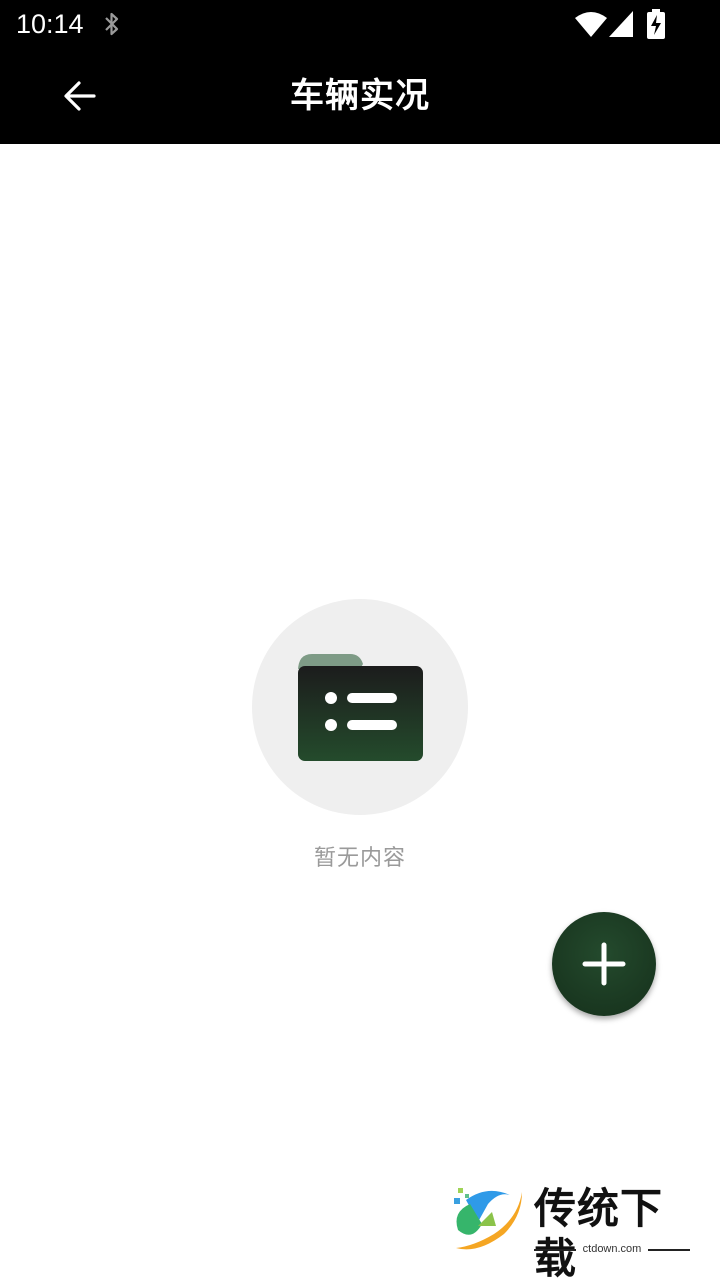  I want to click on page-title: 车辆实况, so click(360, 96).